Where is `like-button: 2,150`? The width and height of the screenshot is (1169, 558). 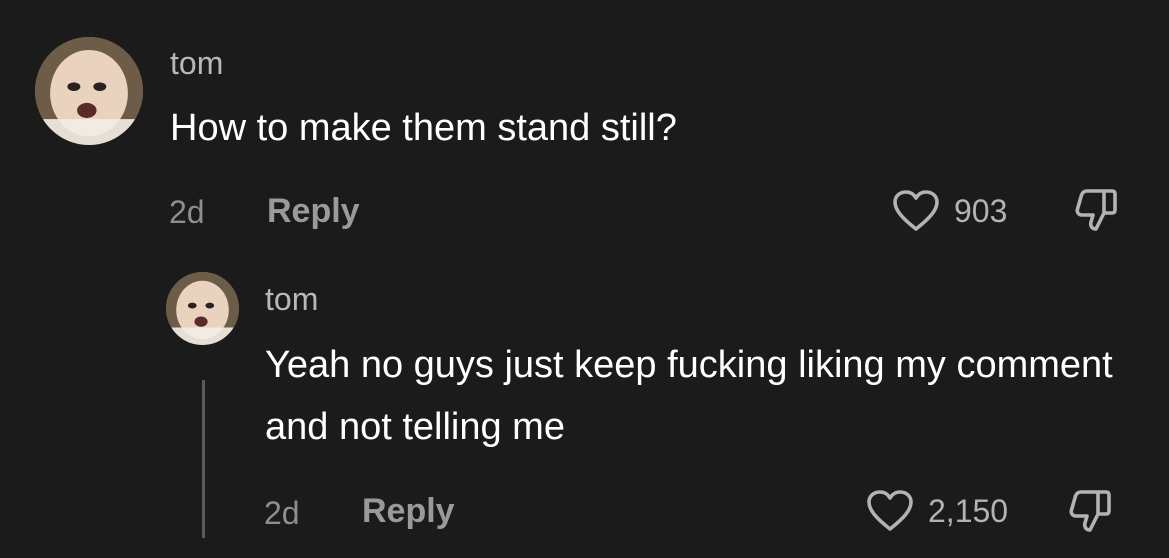
like-button: 2,150 is located at coordinates (937, 511).